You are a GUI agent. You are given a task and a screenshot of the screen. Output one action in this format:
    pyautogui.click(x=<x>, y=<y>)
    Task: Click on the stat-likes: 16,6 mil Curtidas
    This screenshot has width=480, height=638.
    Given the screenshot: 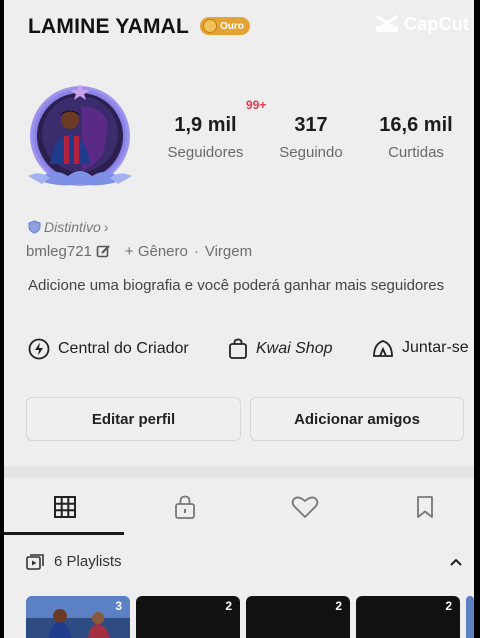 What is the action you would take?
    pyautogui.click(x=416, y=137)
    